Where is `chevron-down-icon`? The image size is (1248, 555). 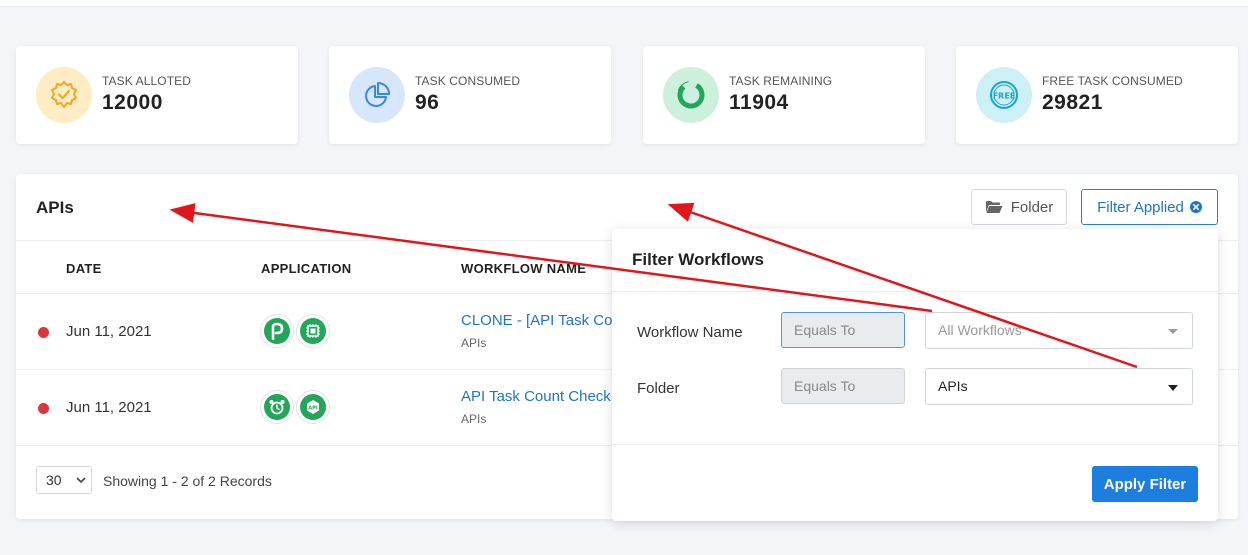 chevron-down-icon is located at coordinates (81, 480).